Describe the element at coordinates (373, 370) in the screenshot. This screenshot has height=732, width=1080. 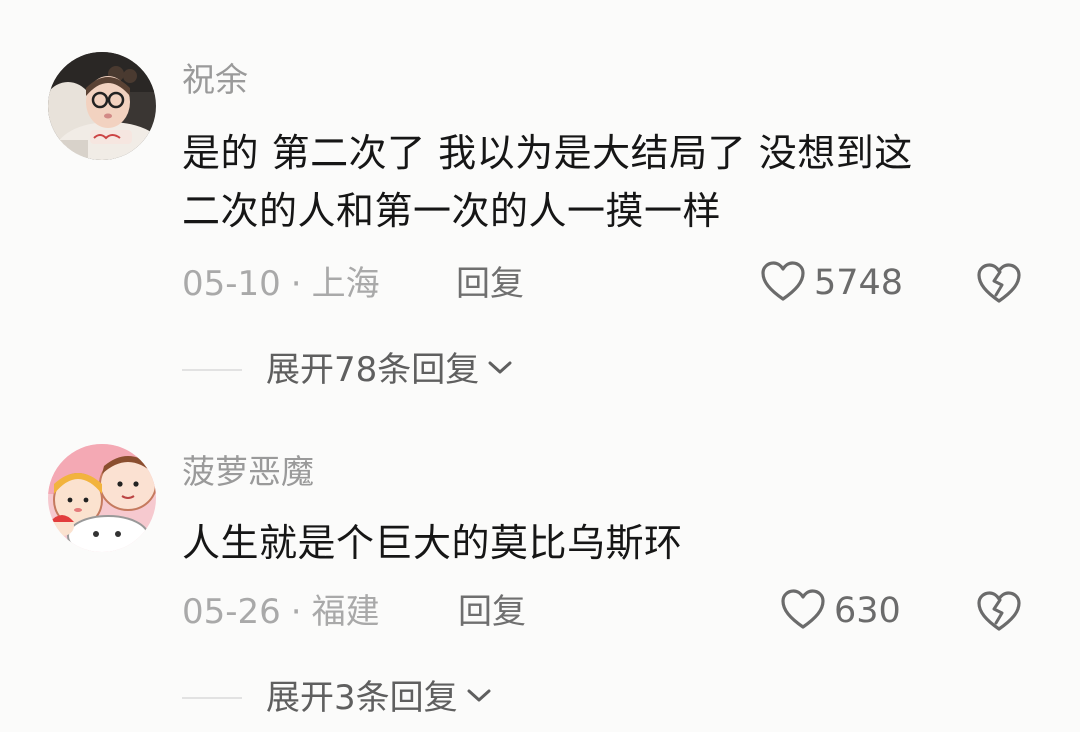
I see `expand-replies-label: 展开78条回复` at that location.